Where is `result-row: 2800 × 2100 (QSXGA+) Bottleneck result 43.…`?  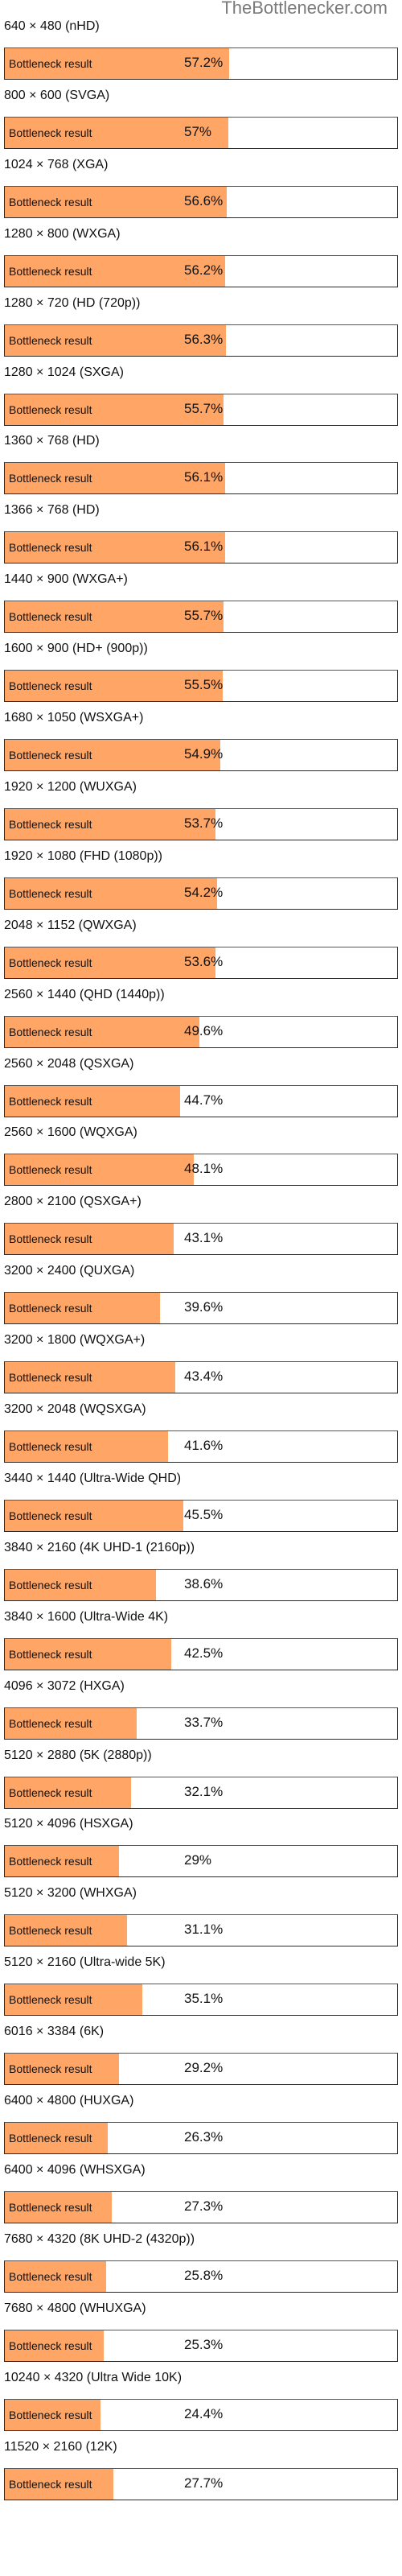
result-row: 2800 × 2100 (QSXGA+) Bottleneck result 43.… is located at coordinates (201, 1226).